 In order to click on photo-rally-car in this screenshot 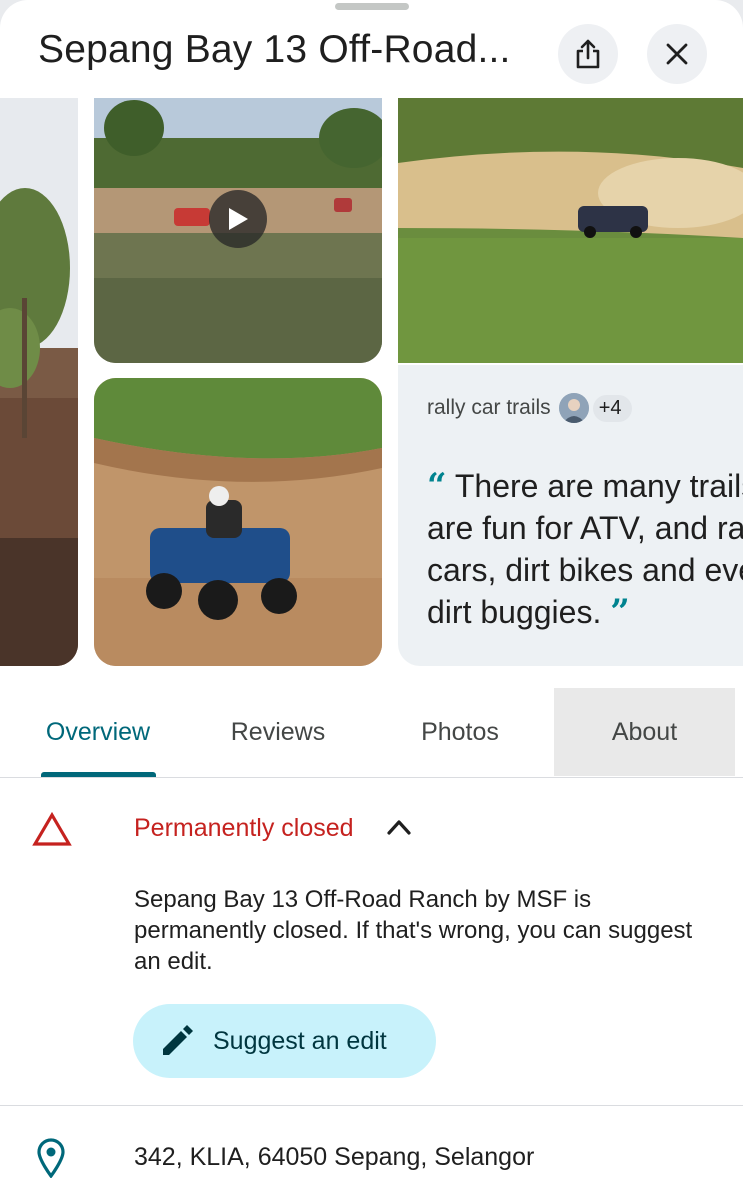, I will do `click(570, 230)`.